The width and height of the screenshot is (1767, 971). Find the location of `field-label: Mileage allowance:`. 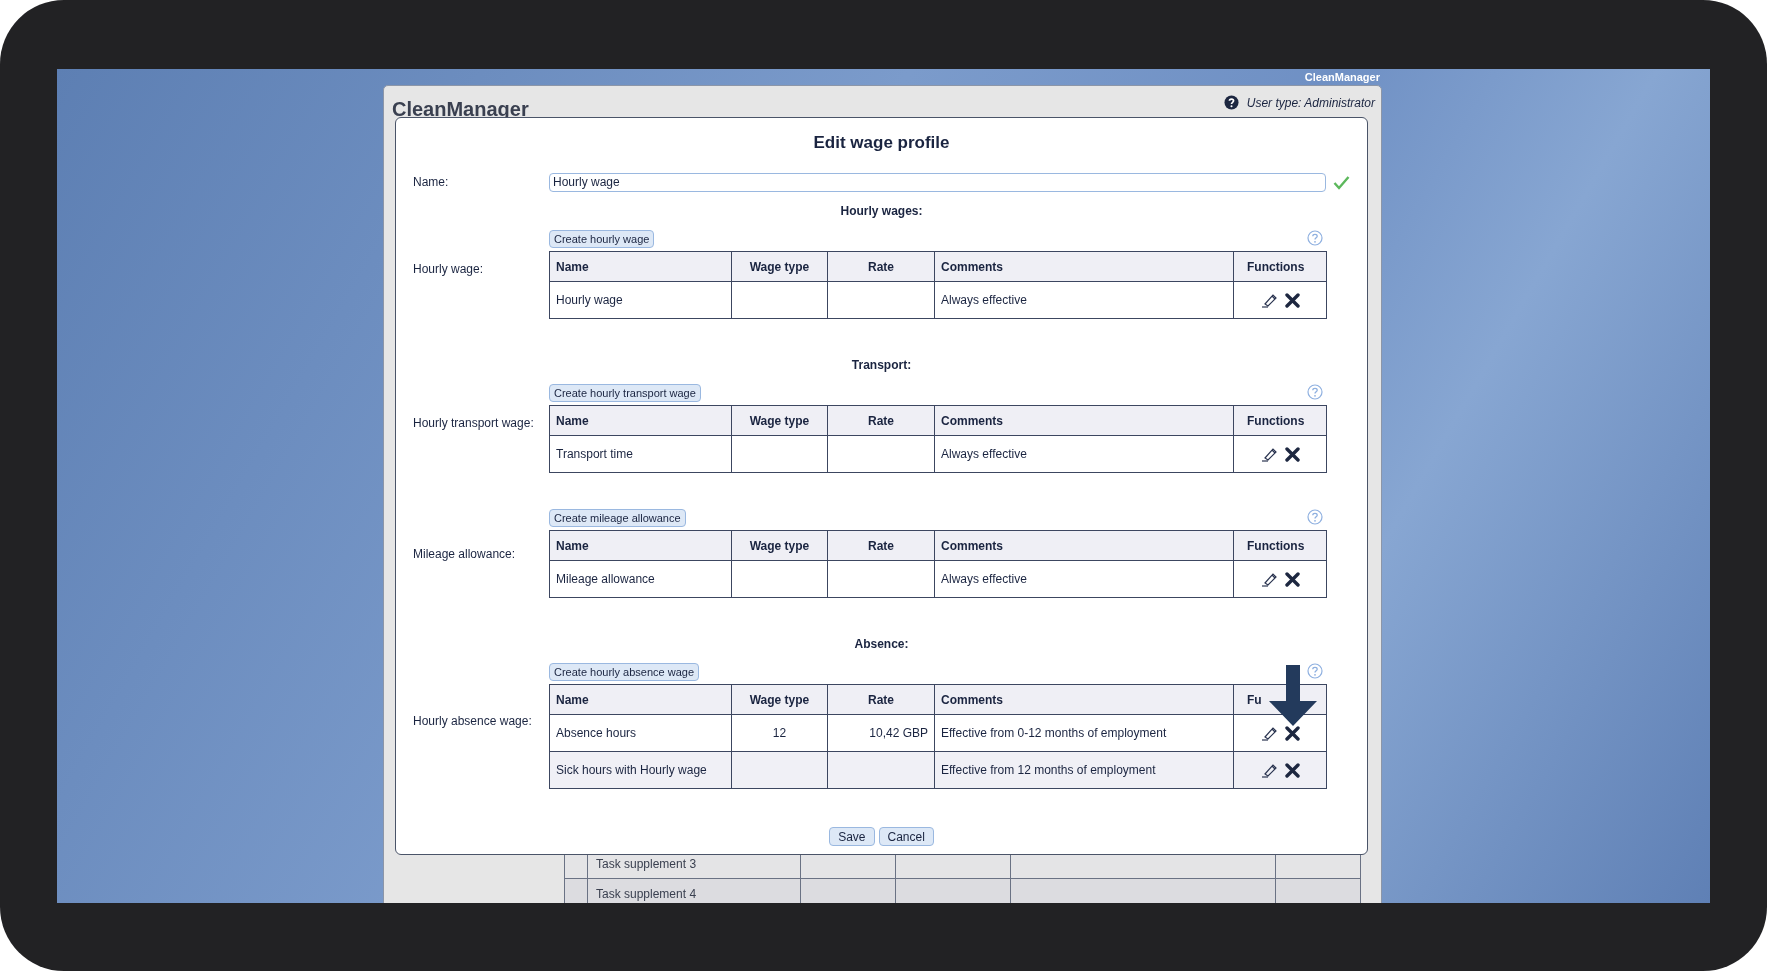

field-label: Mileage allowance: is located at coordinates (465, 553).